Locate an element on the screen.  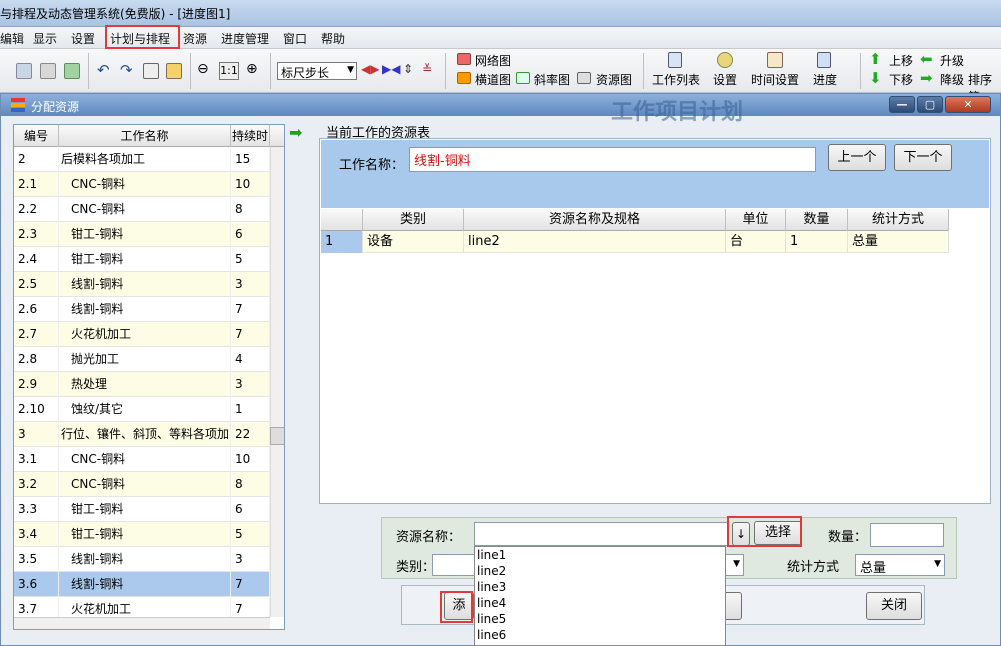
paste-icon is located at coordinates (174, 71).